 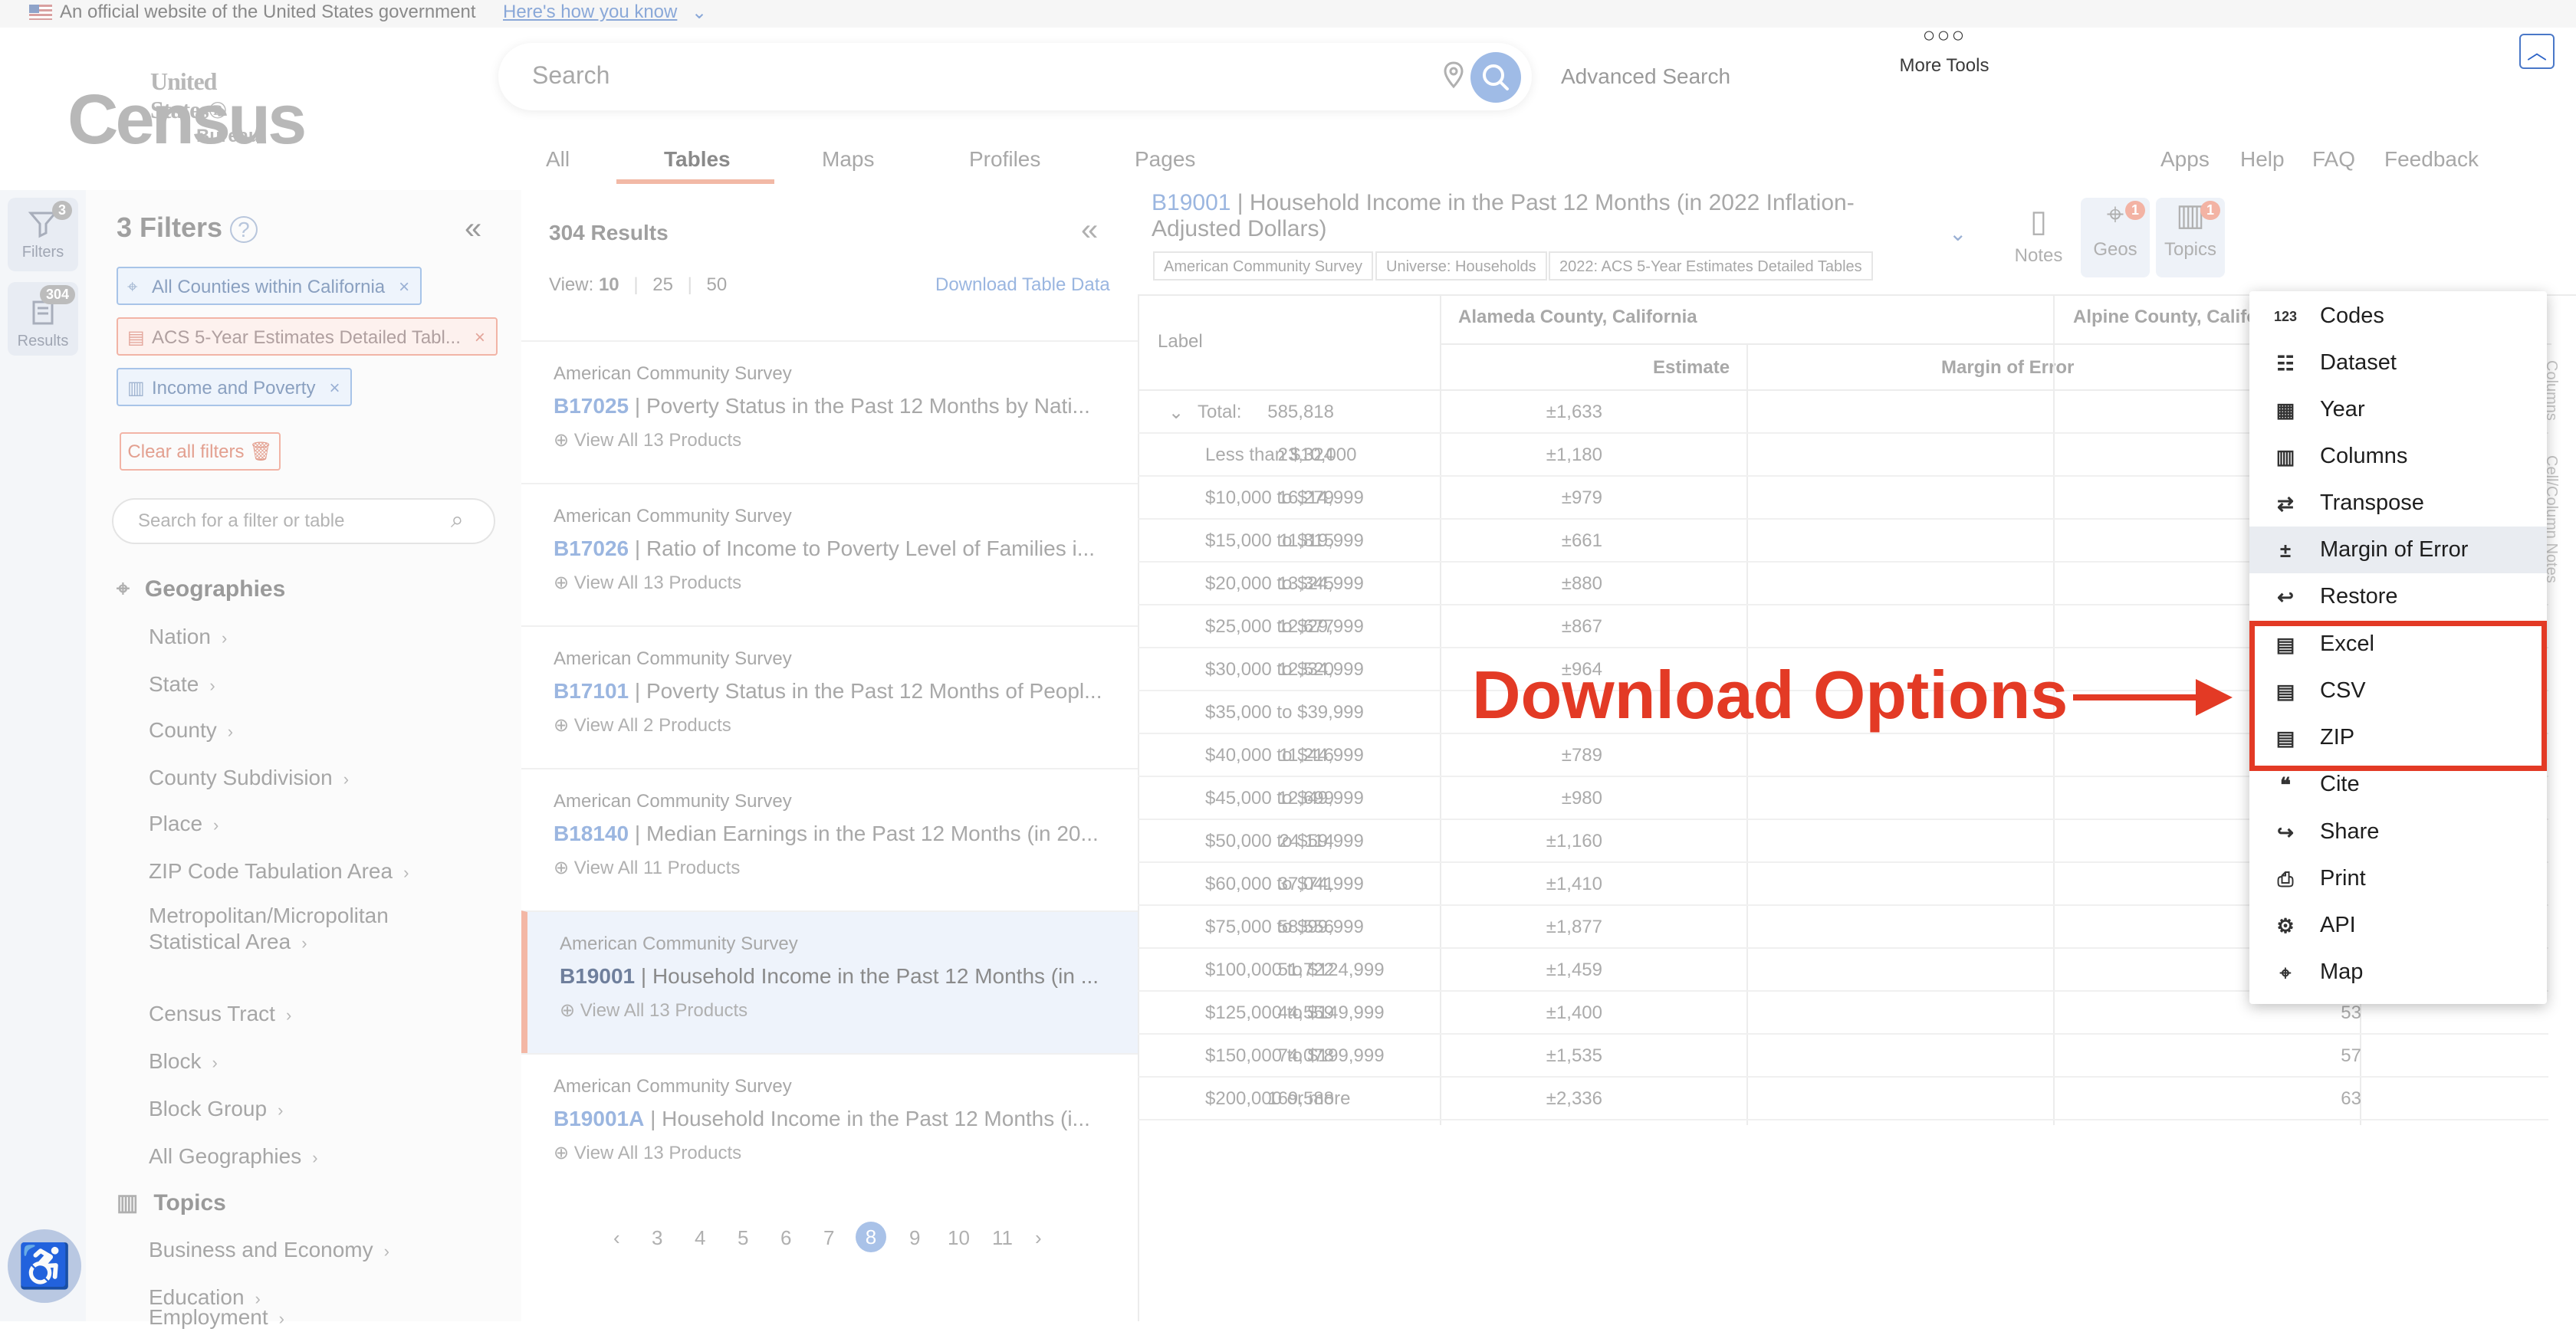 What do you see at coordinates (184, 824) in the screenshot?
I see `geo-item-place: Place ›` at bounding box center [184, 824].